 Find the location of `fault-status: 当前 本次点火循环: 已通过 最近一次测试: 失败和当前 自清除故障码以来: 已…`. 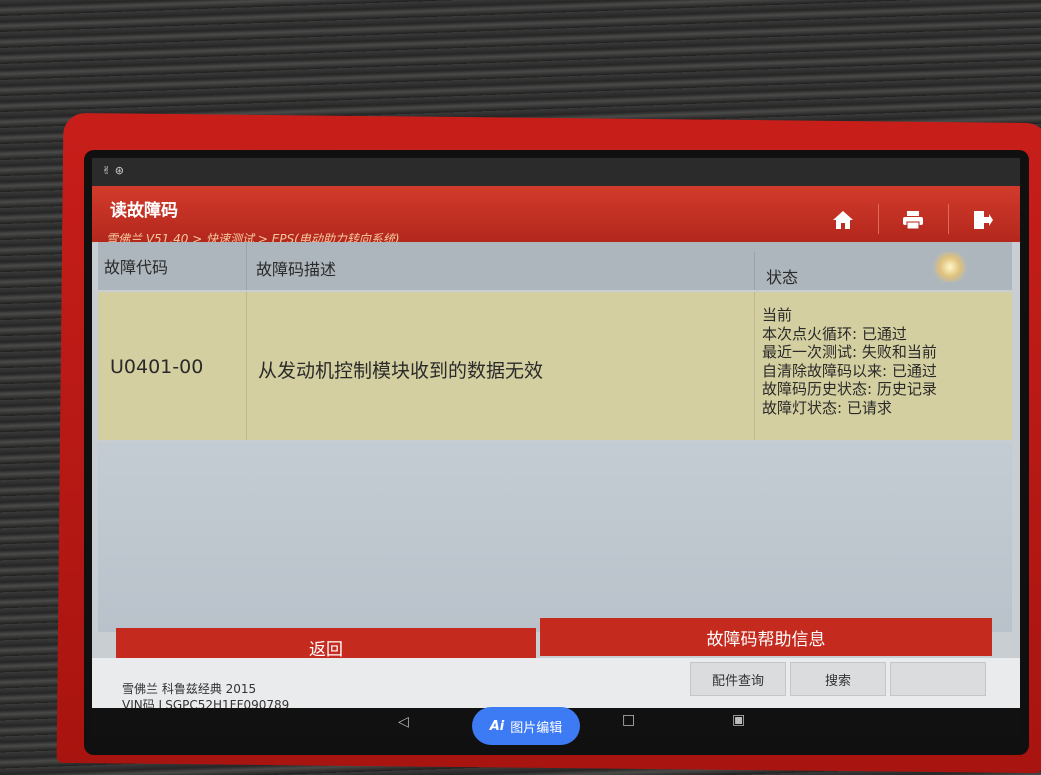

fault-status: 当前 本次点火循环: 已通过 最近一次测试: 失败和当前 自清除故障码以来: 已… is located at coordinates (849, 361).